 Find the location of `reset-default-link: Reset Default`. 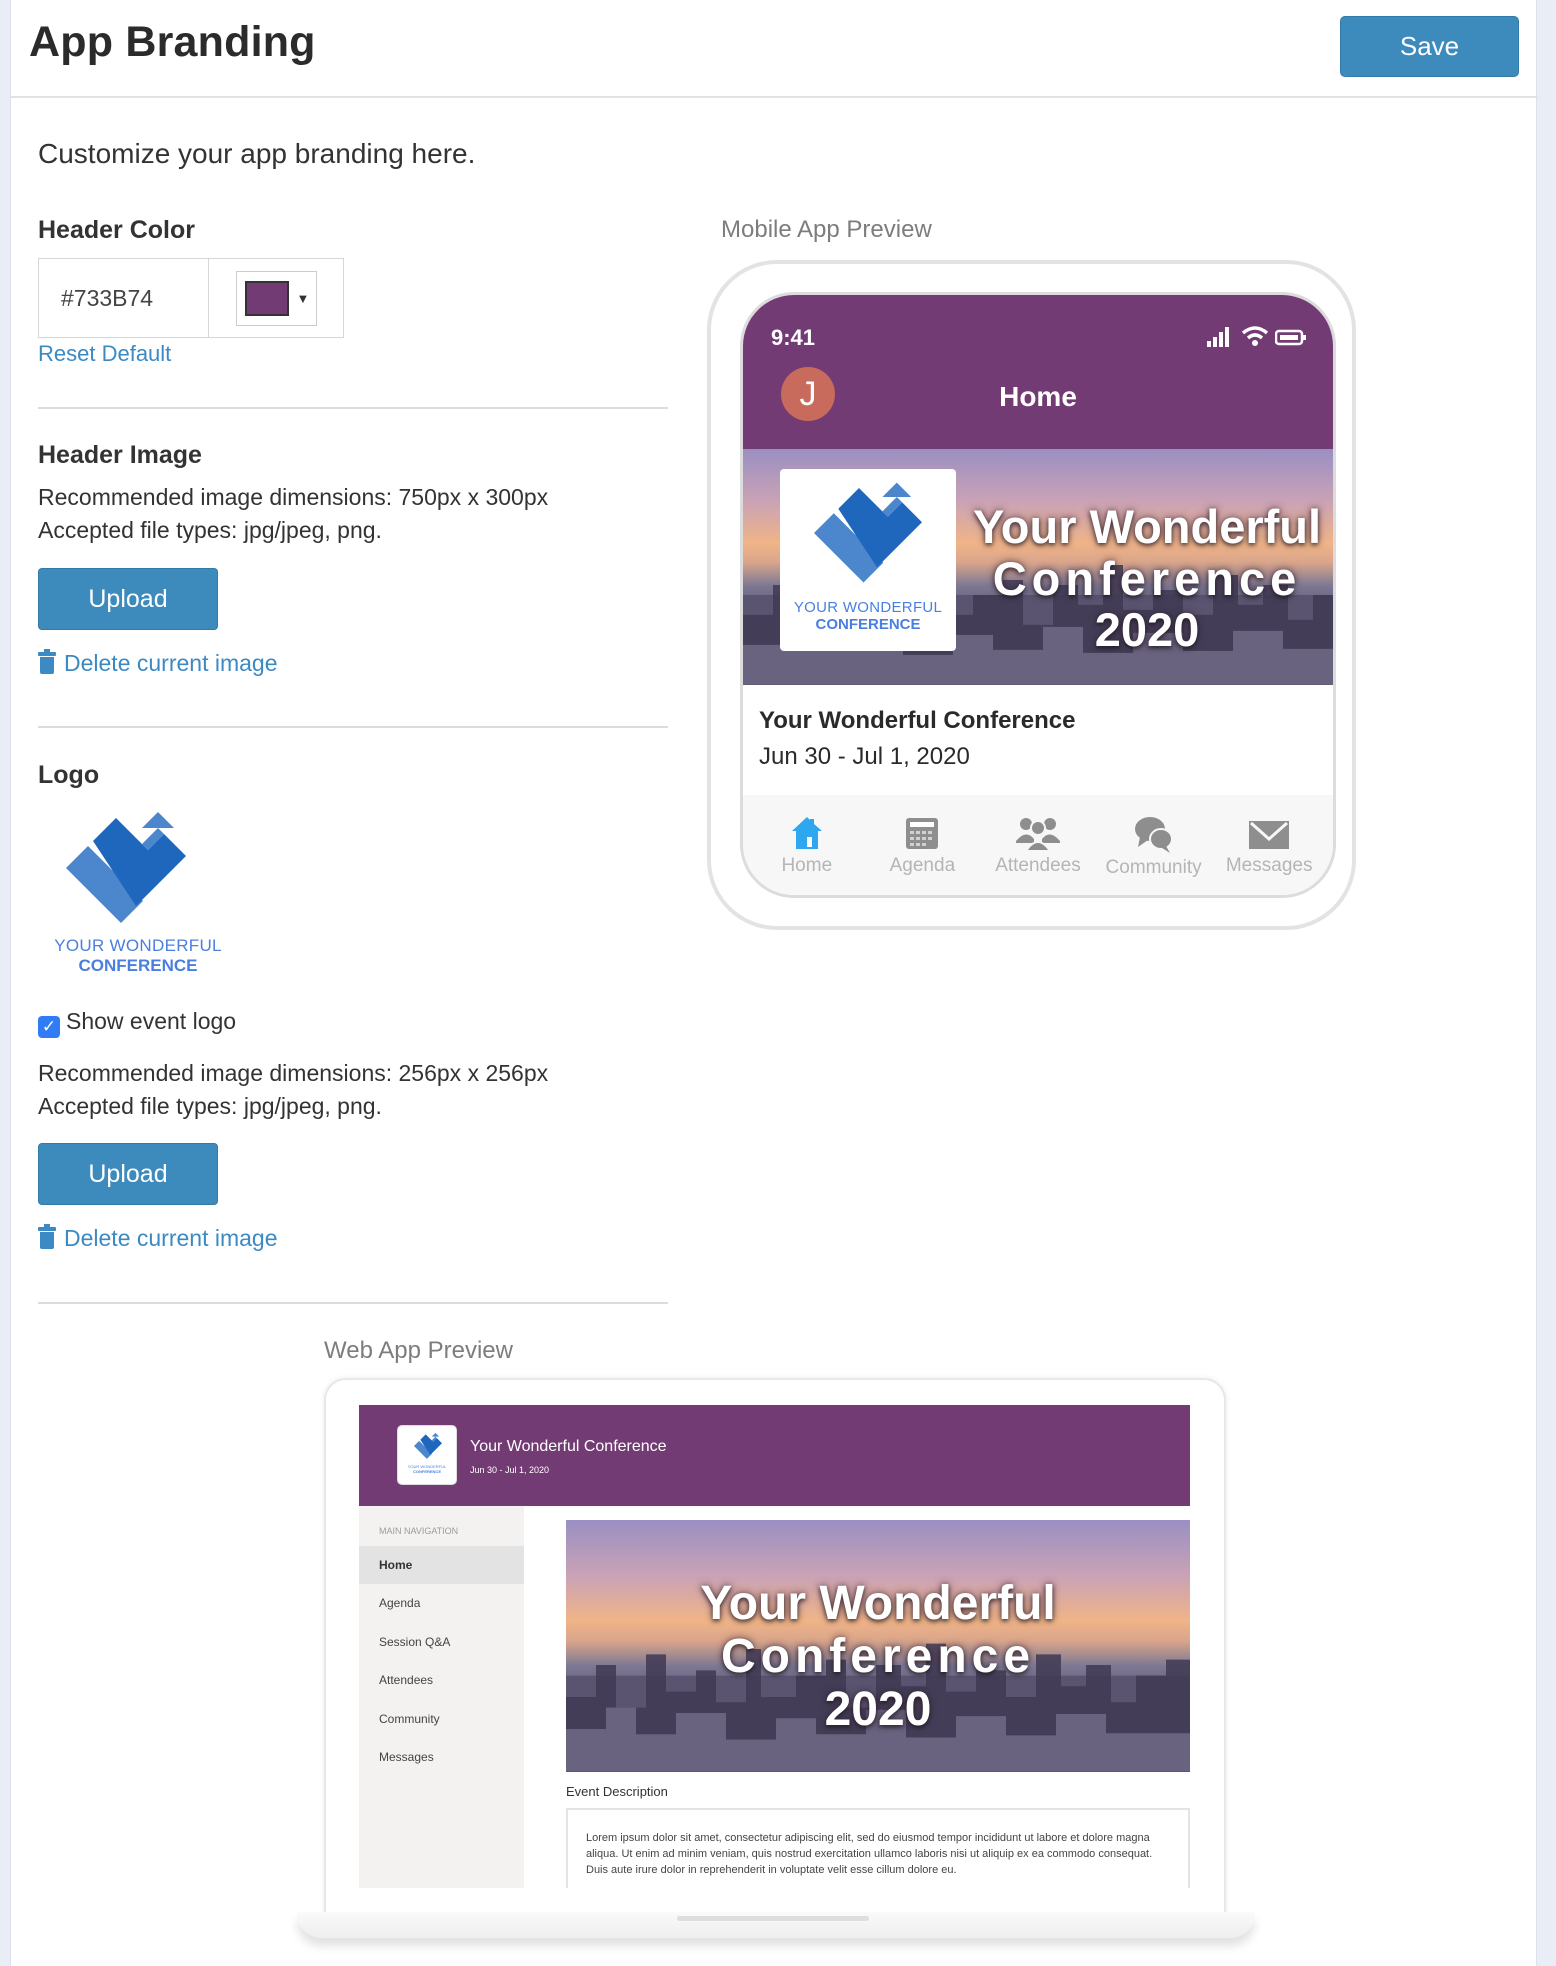

reset-default-link: Reset Default is located at coordinates (104, 354).